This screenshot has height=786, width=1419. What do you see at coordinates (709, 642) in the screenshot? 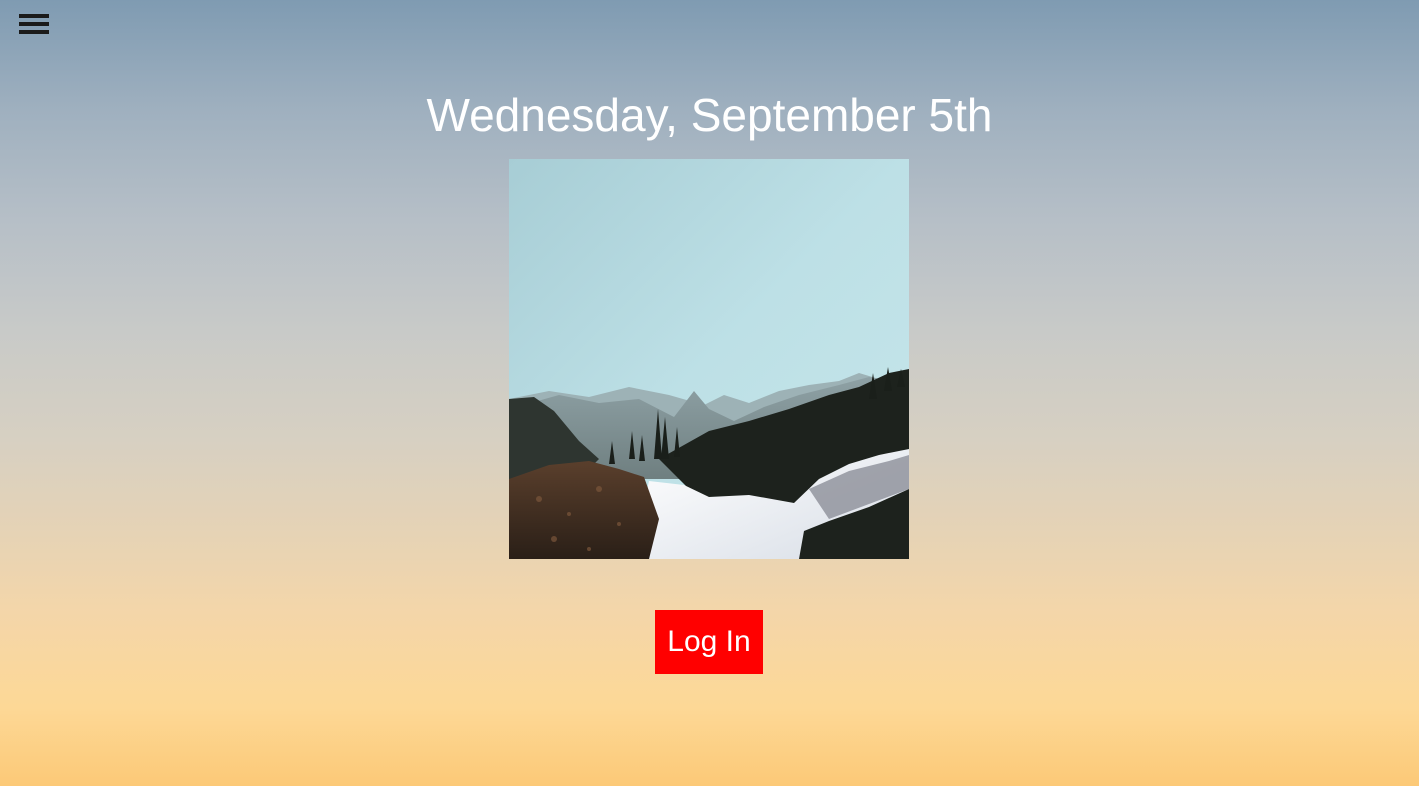
I see `login-button: Log In` at bounding box center [709, 642].